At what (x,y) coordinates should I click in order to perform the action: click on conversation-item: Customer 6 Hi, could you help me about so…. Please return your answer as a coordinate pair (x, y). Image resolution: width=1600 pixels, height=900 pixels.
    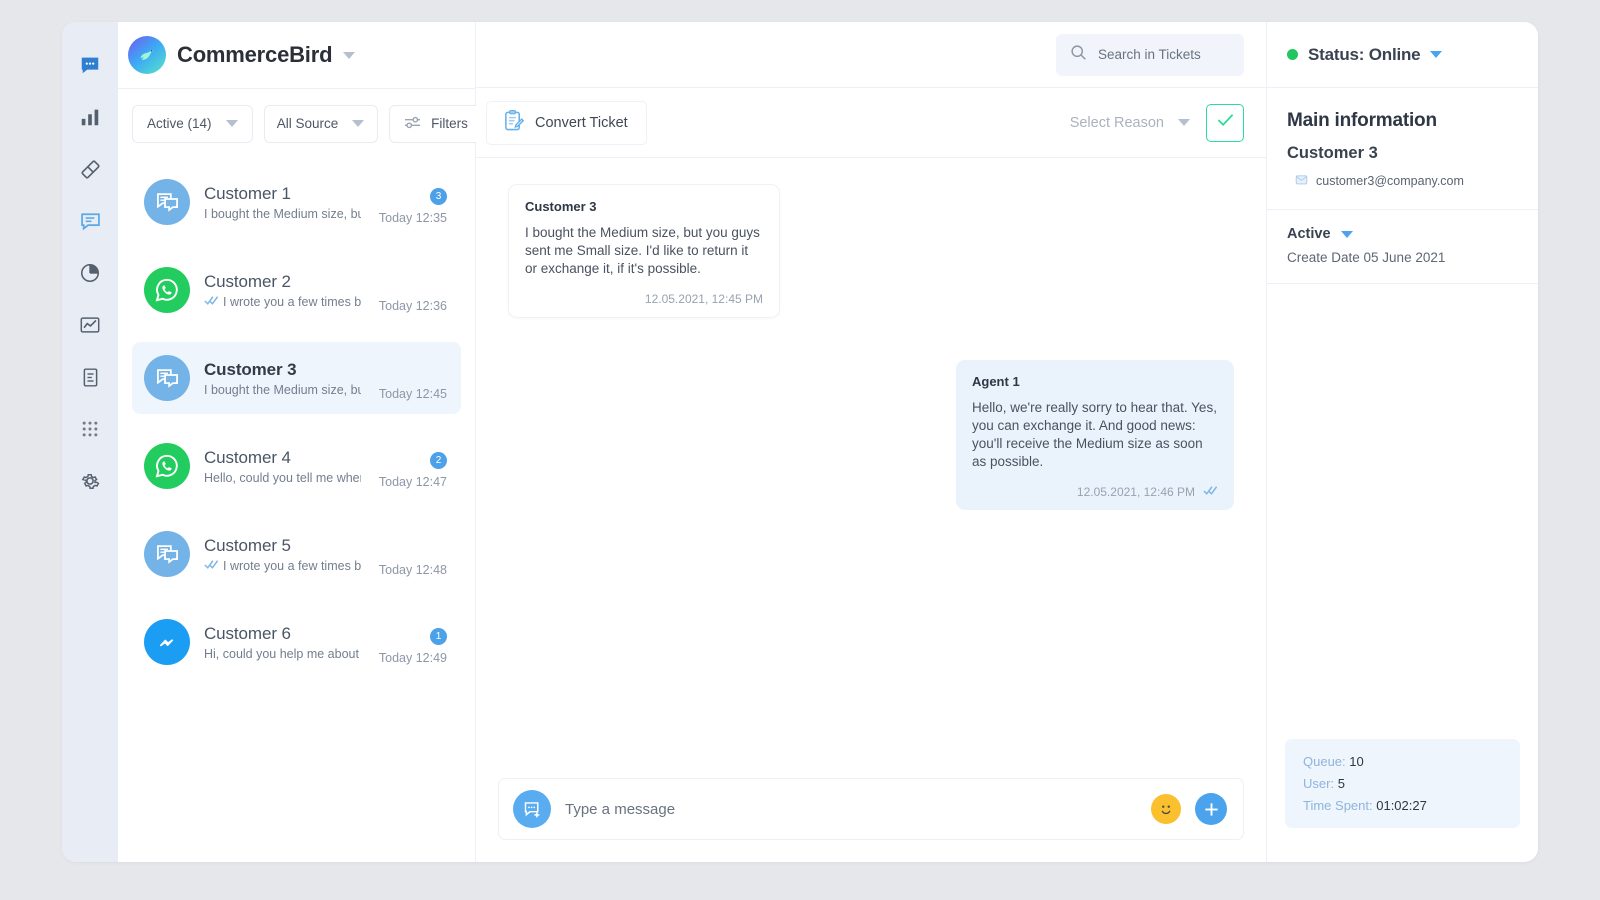
    Looking at the image, I should click on (296, 642).